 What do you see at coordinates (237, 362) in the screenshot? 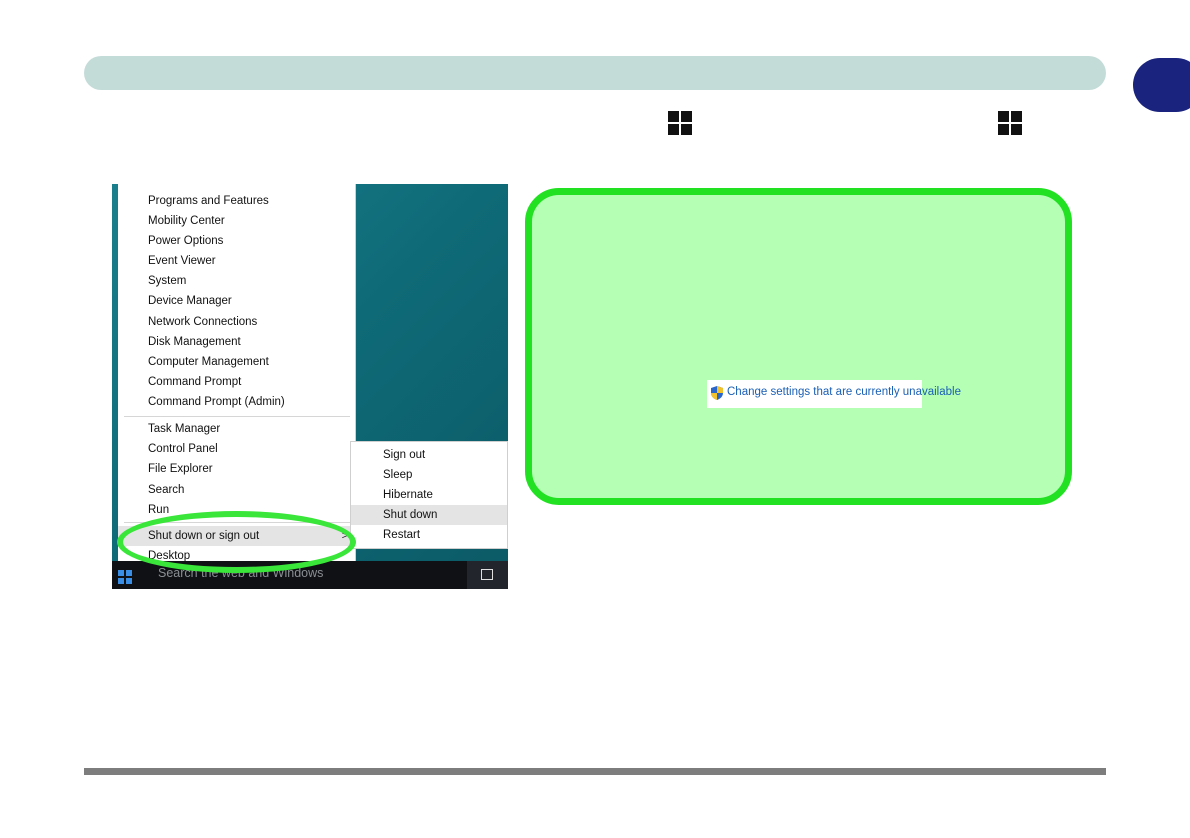
I see `menu-item-computer-management: Computer Management` at bounding box center [237, 362].